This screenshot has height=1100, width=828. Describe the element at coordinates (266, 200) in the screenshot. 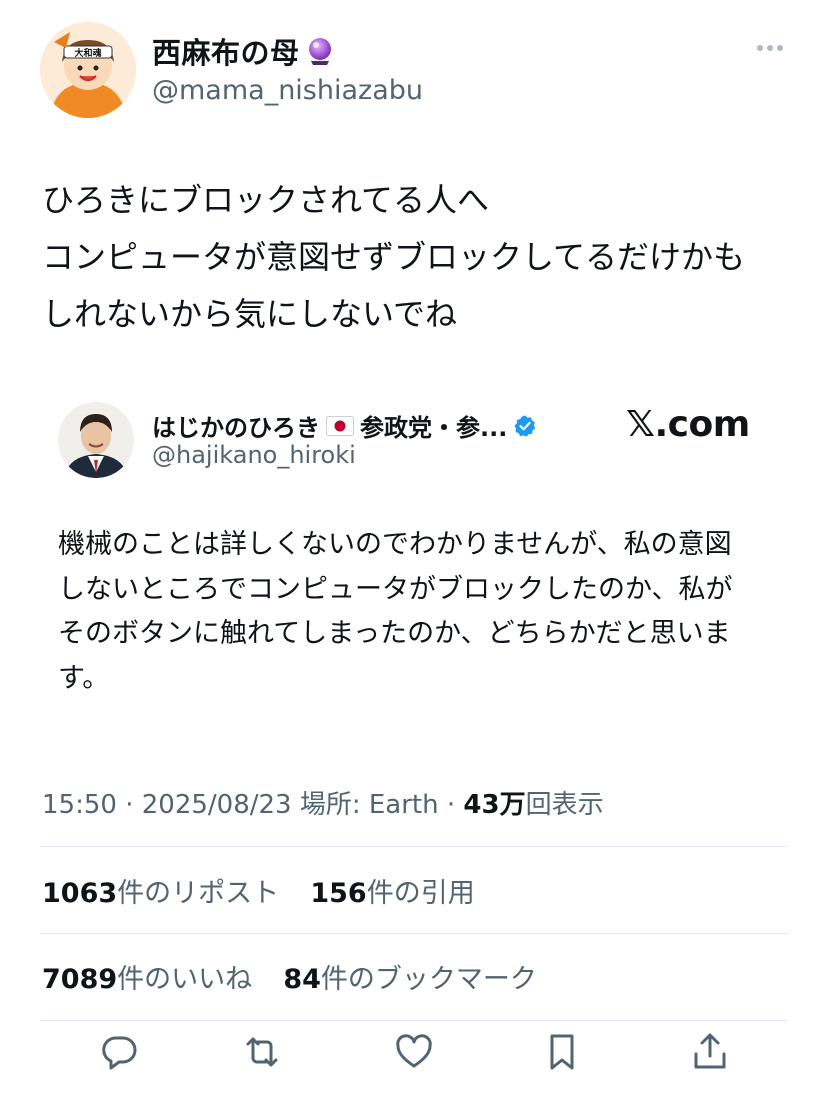

I see `tweet-line: ひろきにブロックされてる人へ` at that location.